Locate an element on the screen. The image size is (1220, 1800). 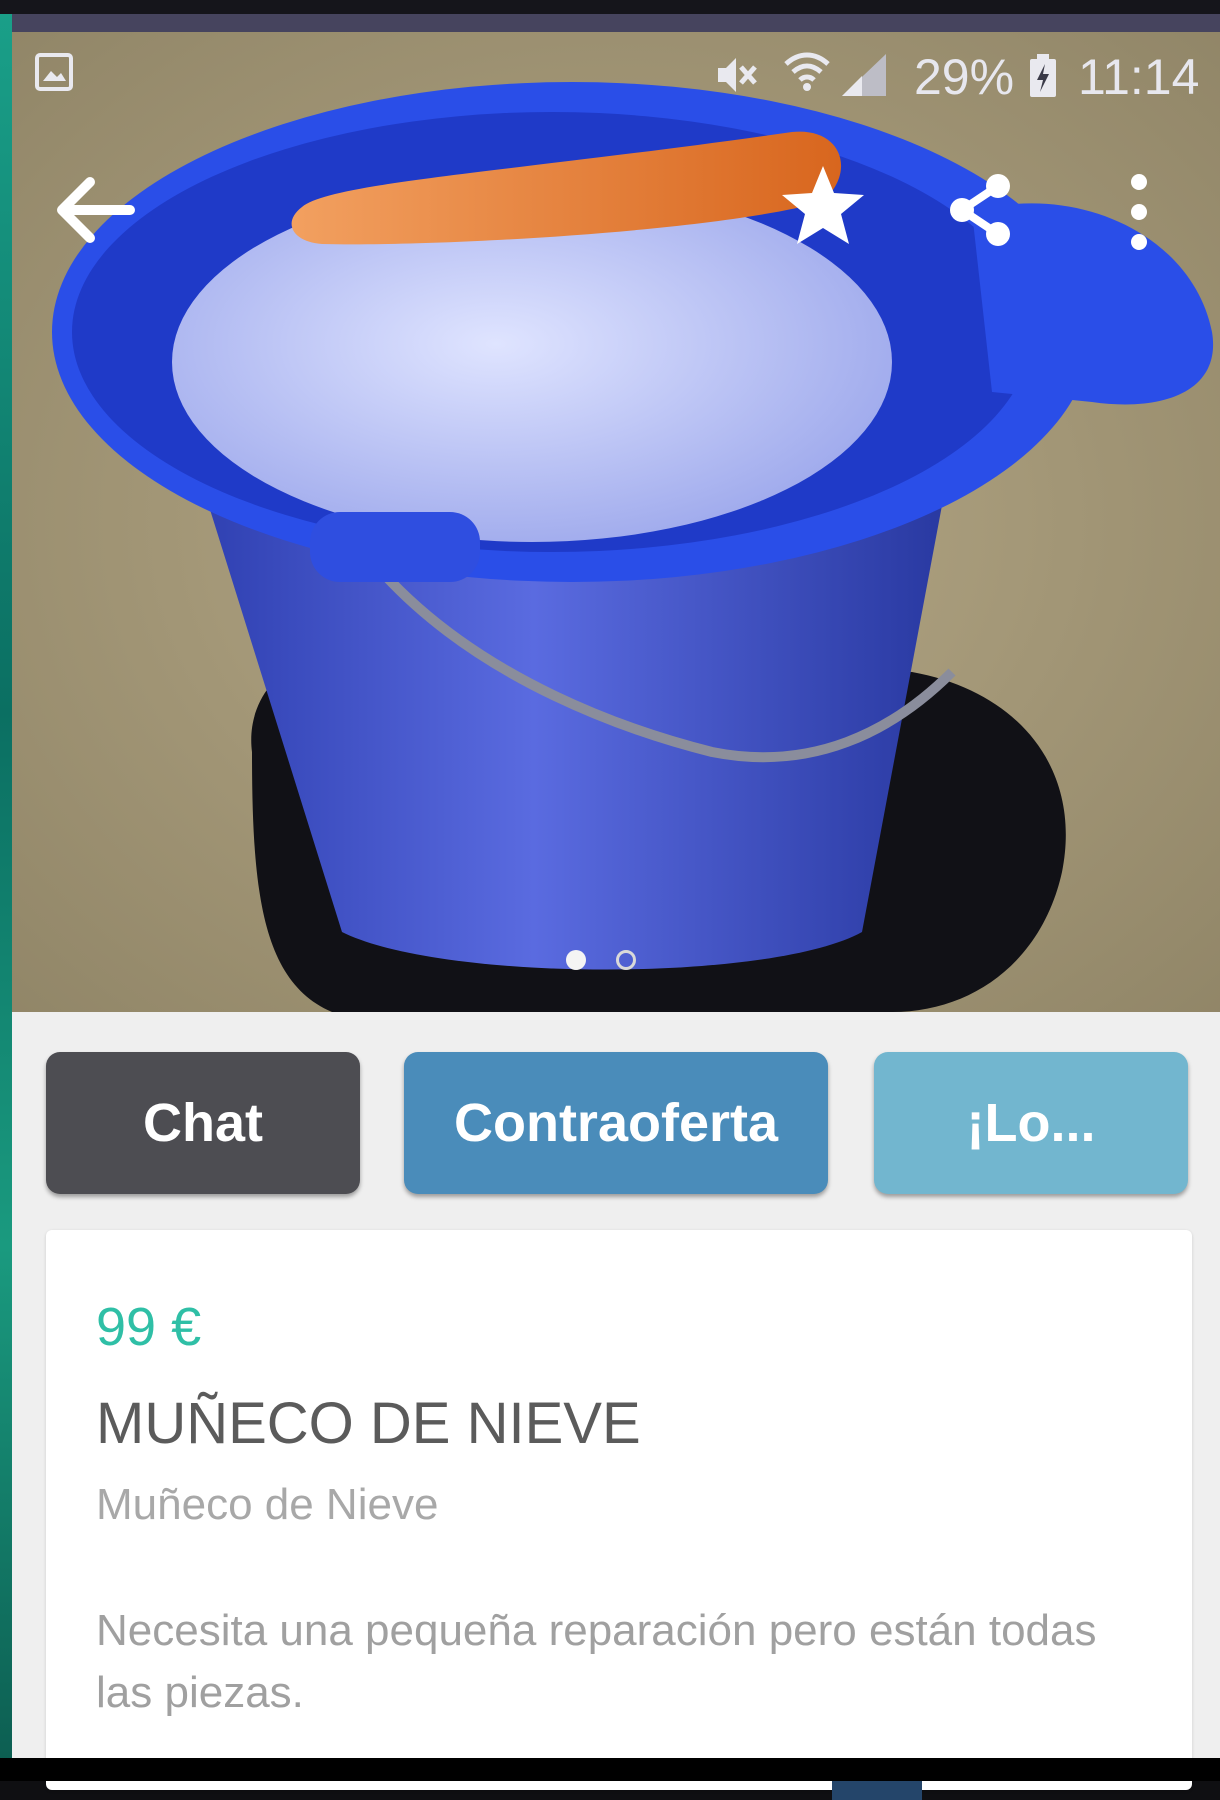
listing-price: 99 € is located at coordinates (149, 1327).